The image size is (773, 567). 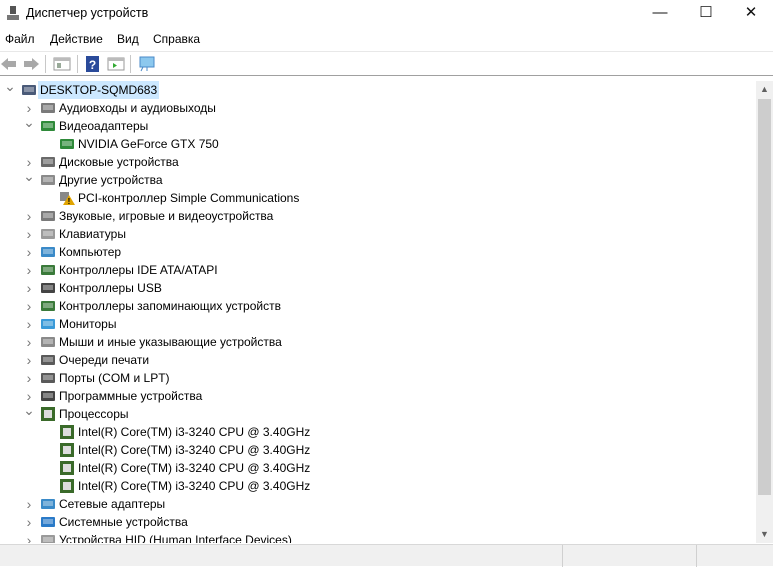 What do you see at coordinates (62, 64) in the screenshot?
I see `properties-icon` at bounding box center [62, 64].